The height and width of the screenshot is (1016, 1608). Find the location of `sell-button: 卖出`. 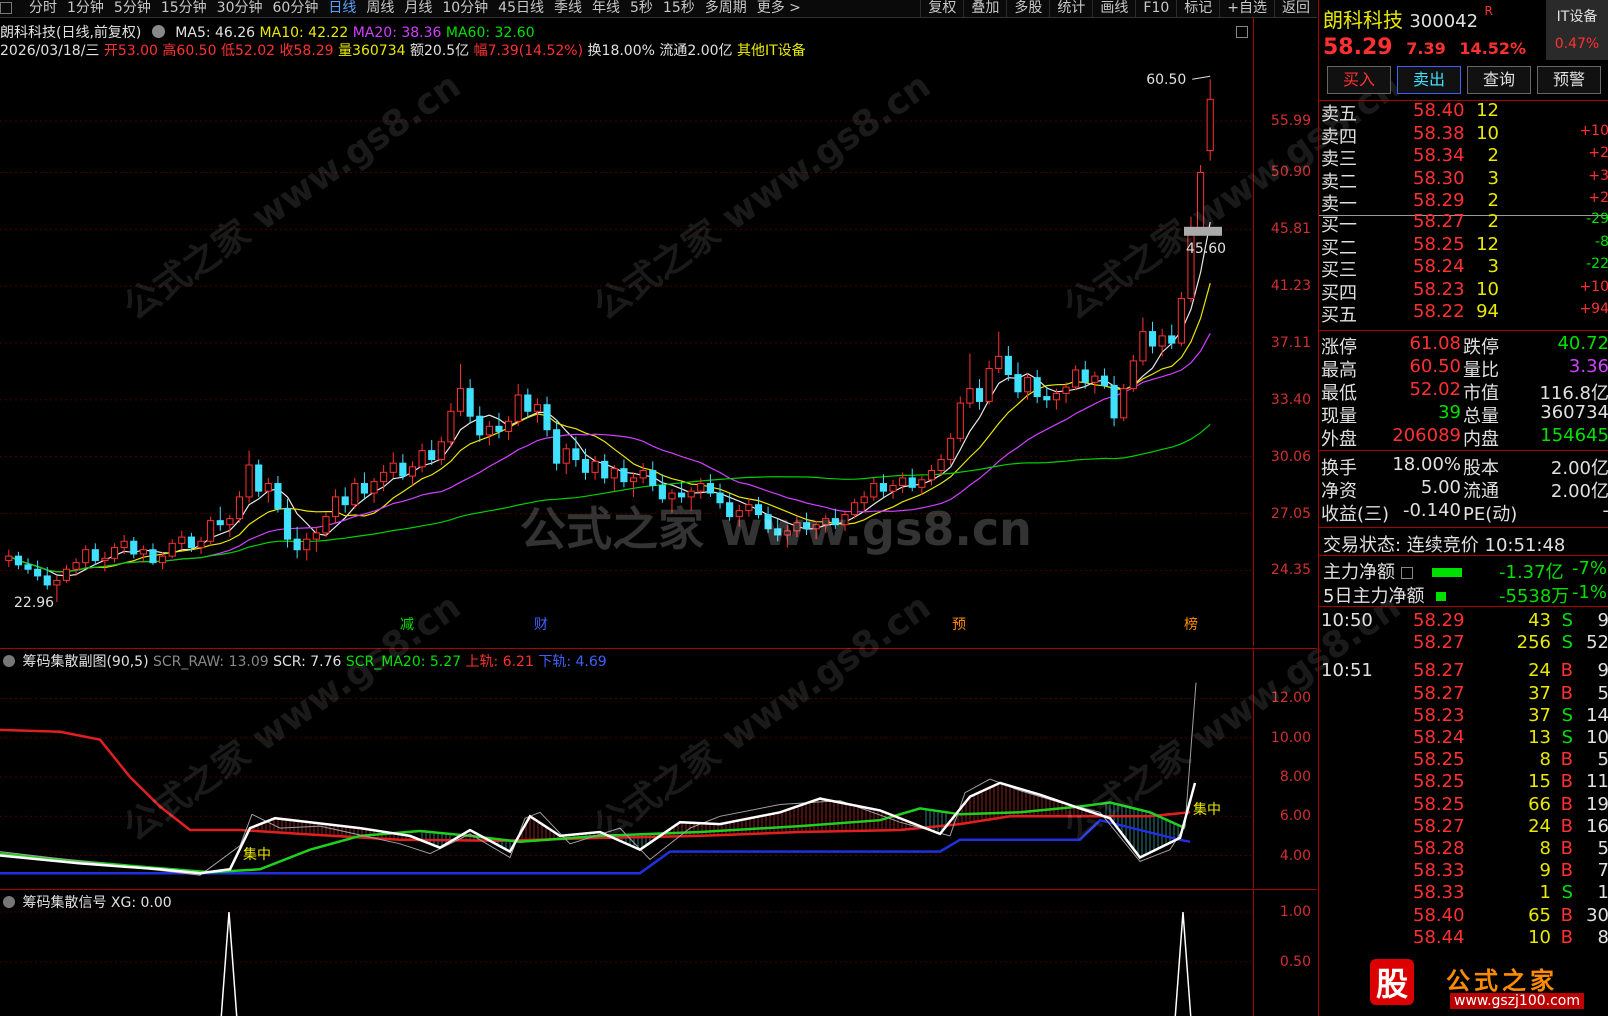

sell-button: 卖出 is located at coordinates (1429, 80).